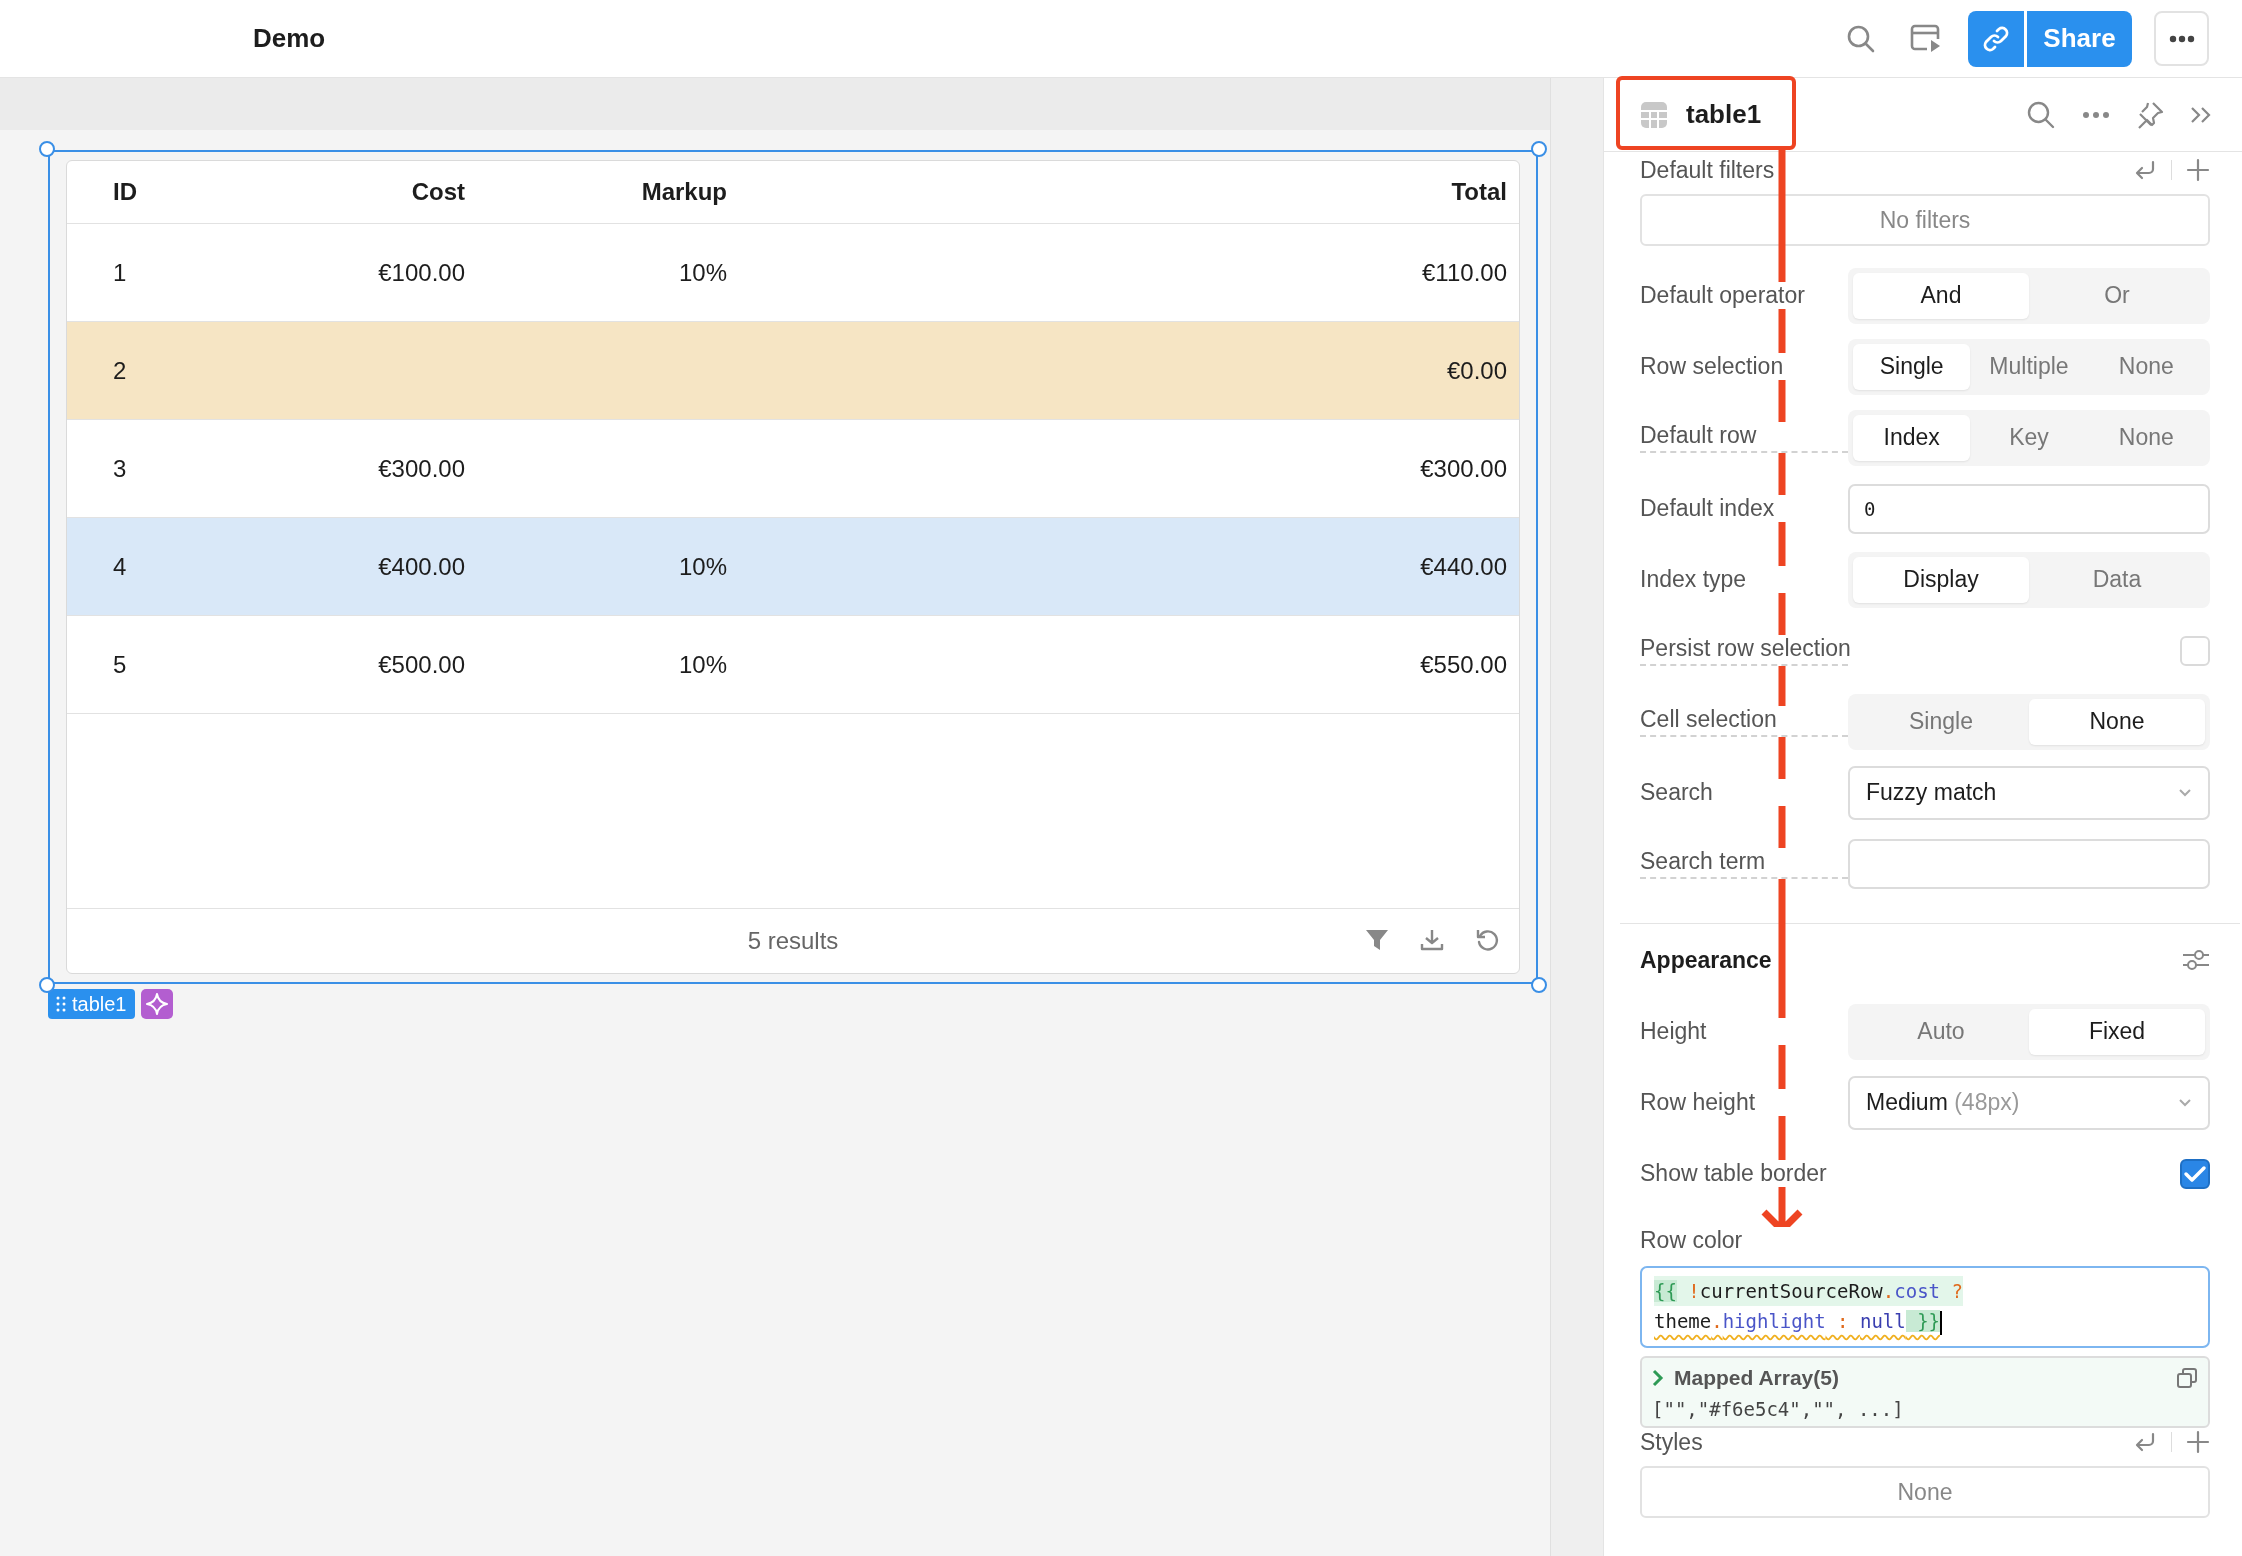 This screenshot has height=1556, width=2242. I want to click on drag-handle-icon, so click(61, 1004).